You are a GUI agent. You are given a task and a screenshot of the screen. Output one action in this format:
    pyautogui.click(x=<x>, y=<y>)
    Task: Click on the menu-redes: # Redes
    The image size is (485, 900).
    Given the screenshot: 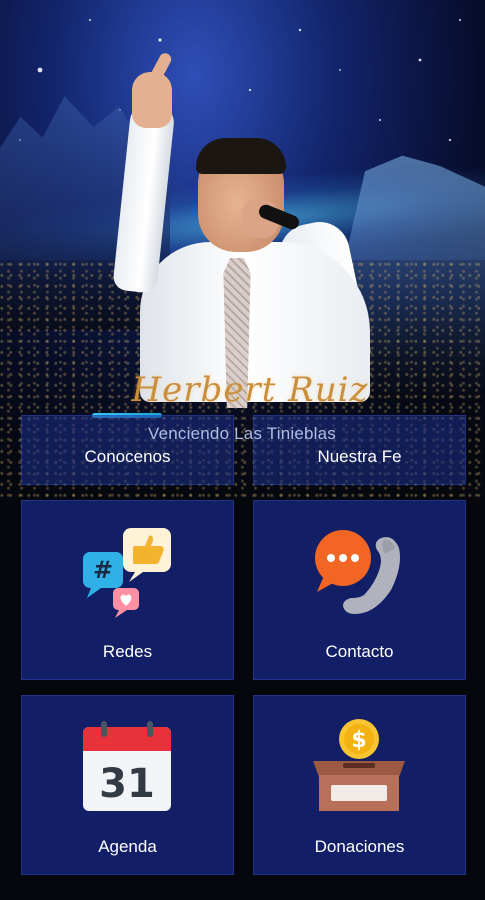 What is the action you would take?
    pyautogui.click(x=127, y=590)
    